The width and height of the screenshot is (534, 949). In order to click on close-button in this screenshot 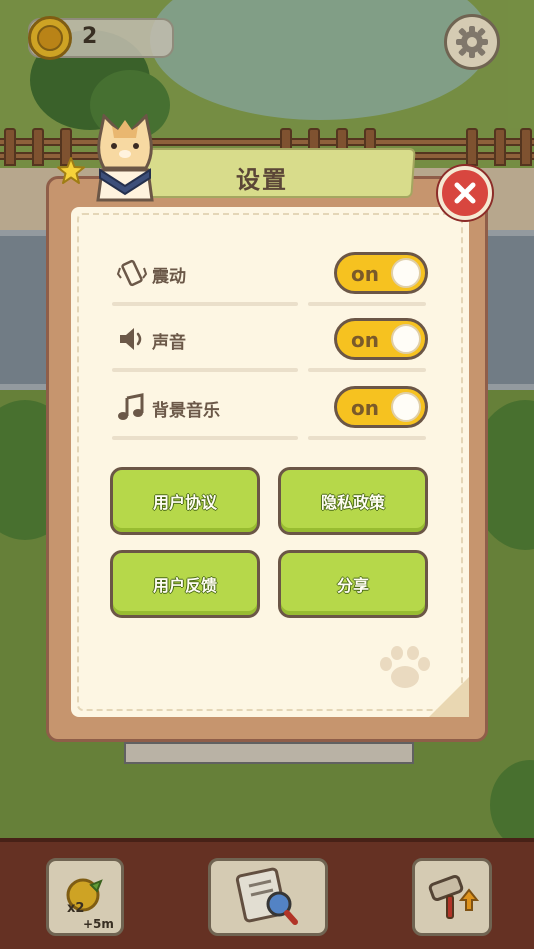, I will do `click(465, 193)`.